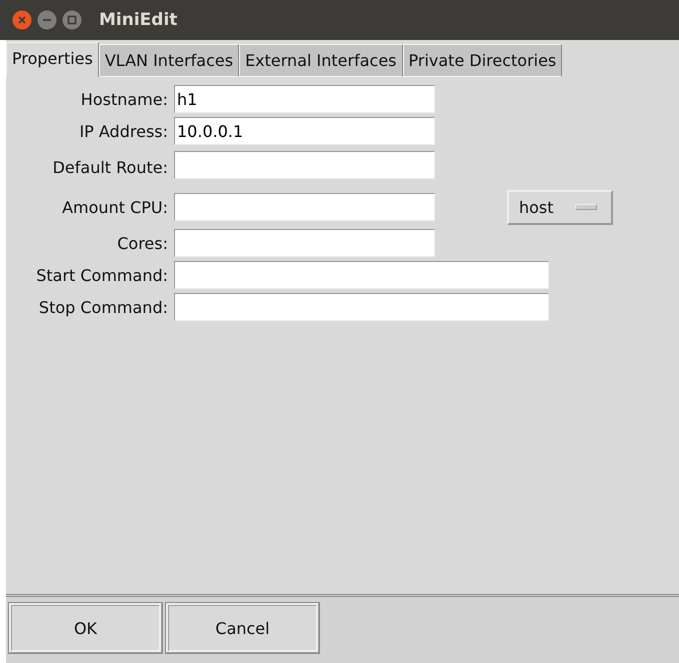 The width and height of the screenshot is (679, 663). Describe the element at coordinates (482, 60) in the screenshot. I see `tab: Private Directories` at that location.